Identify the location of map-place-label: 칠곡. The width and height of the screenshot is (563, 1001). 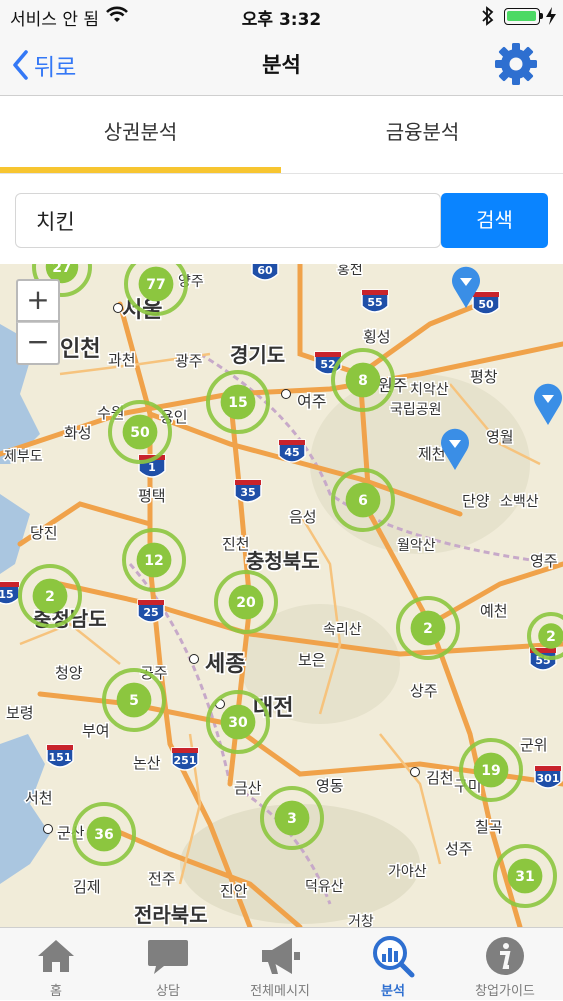
(489, 827).